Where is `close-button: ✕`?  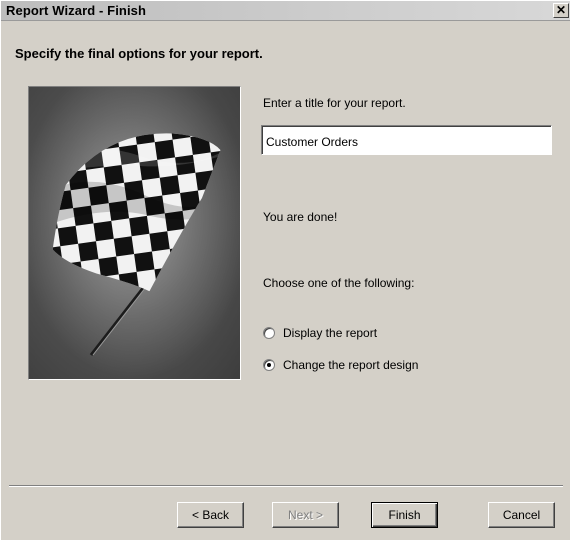
close-button: ✕ is located at coordinates (561, 10).